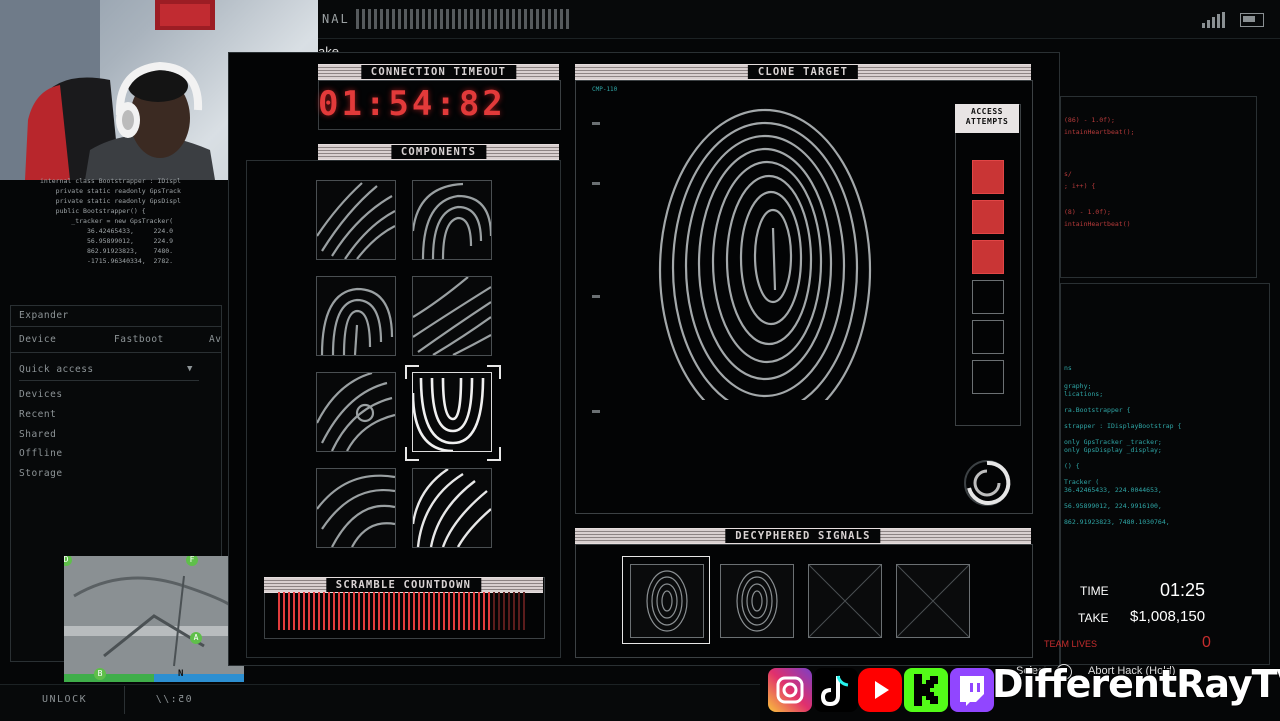 The width and height of the screenshot is (1280, 721). I want to click on battery-icon, so click(1252, 20).